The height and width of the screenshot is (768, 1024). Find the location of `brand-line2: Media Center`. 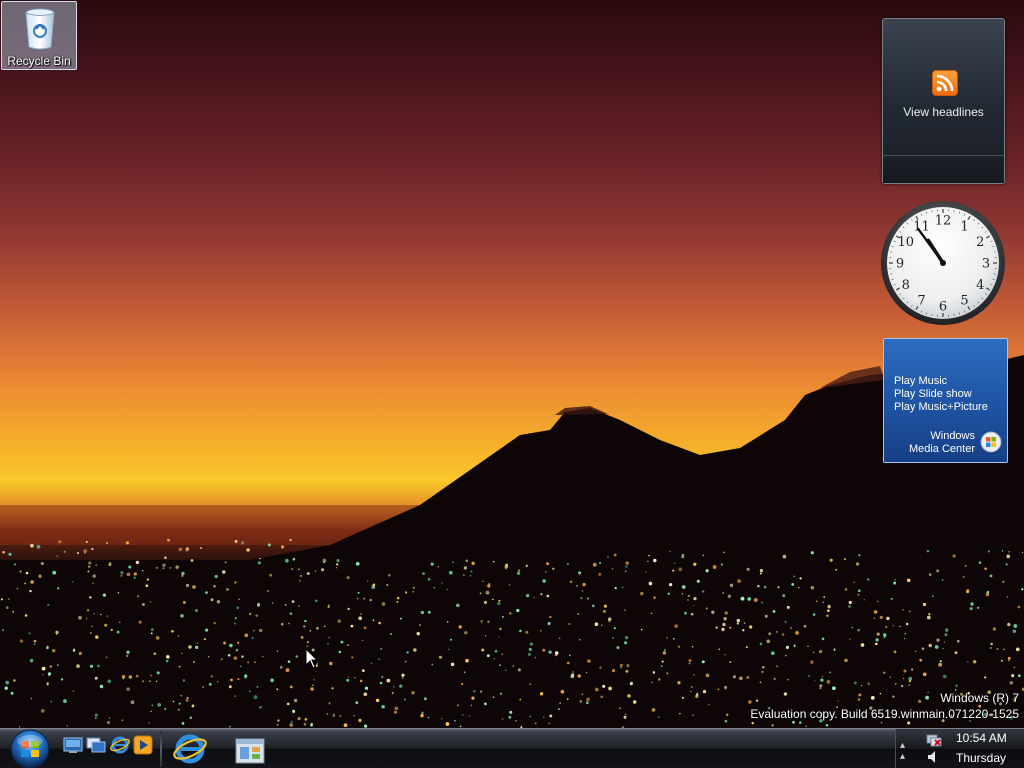

brand-line2: Media Center is located at coordinates (941, 449).